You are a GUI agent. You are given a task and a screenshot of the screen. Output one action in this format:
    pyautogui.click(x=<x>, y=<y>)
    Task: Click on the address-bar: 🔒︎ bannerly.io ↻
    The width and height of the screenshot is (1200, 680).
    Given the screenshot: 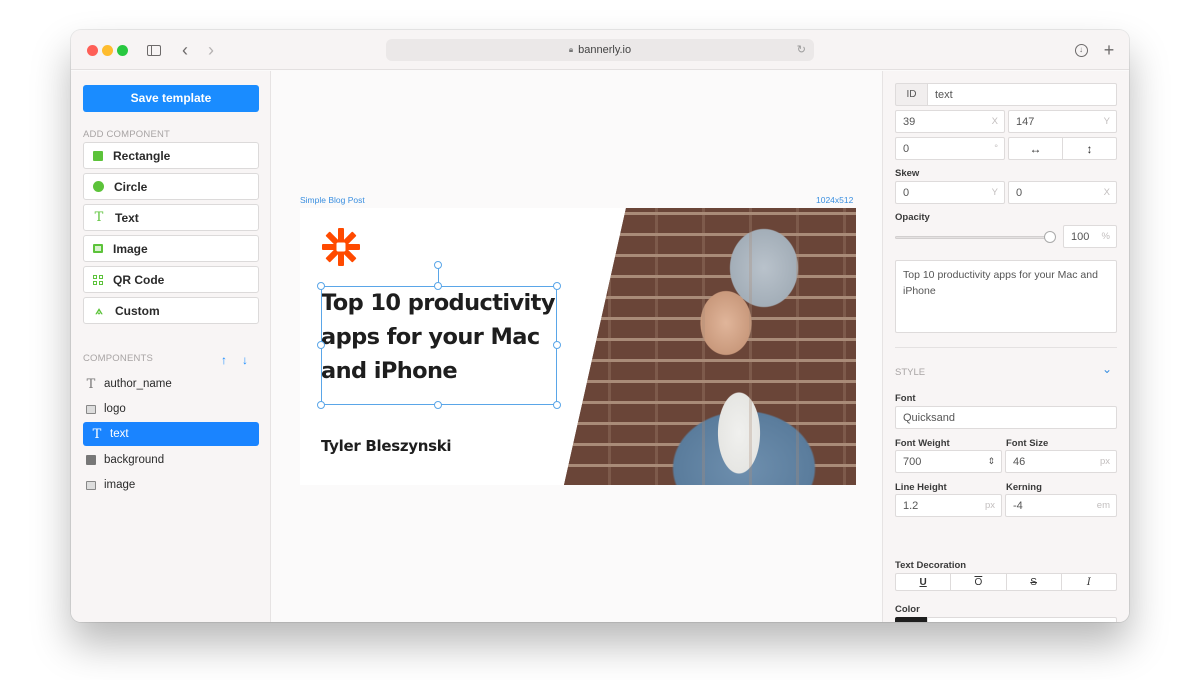 What is the action you would take?
    pyautogui.click(x=600, y=50)
    